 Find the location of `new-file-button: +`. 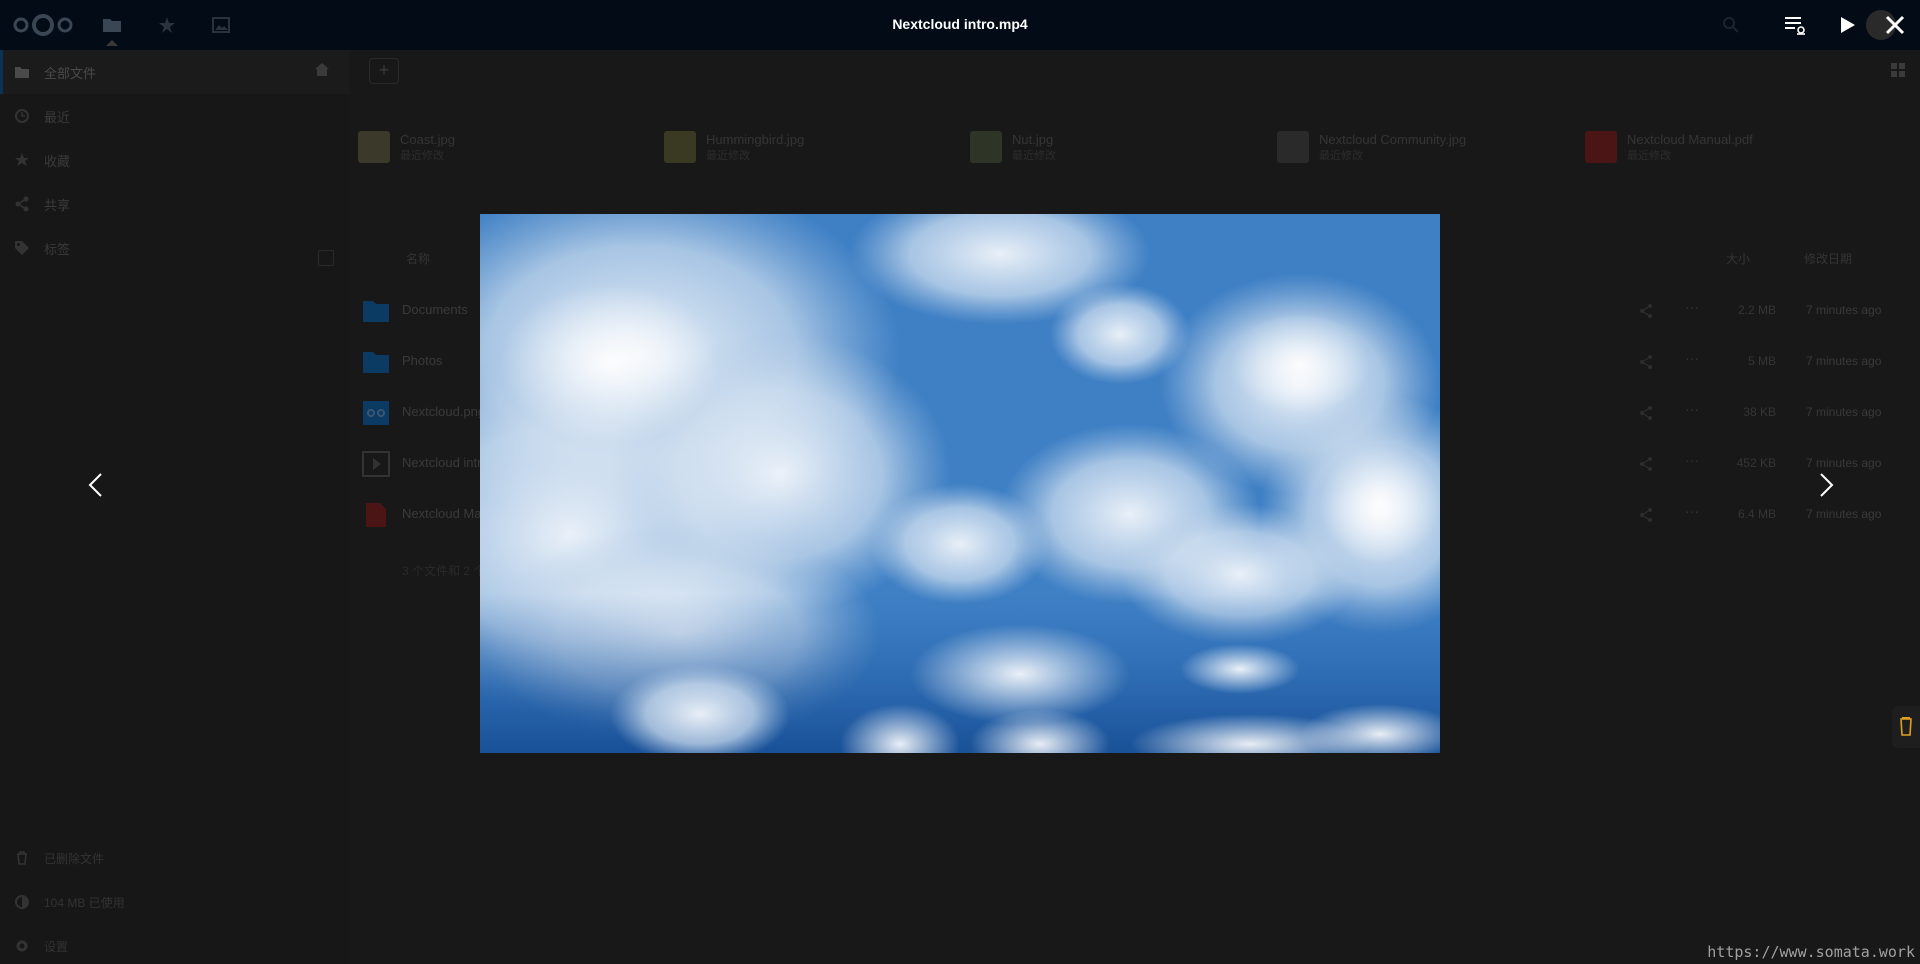

new-file-button: + is located at coordinates (384, 71).